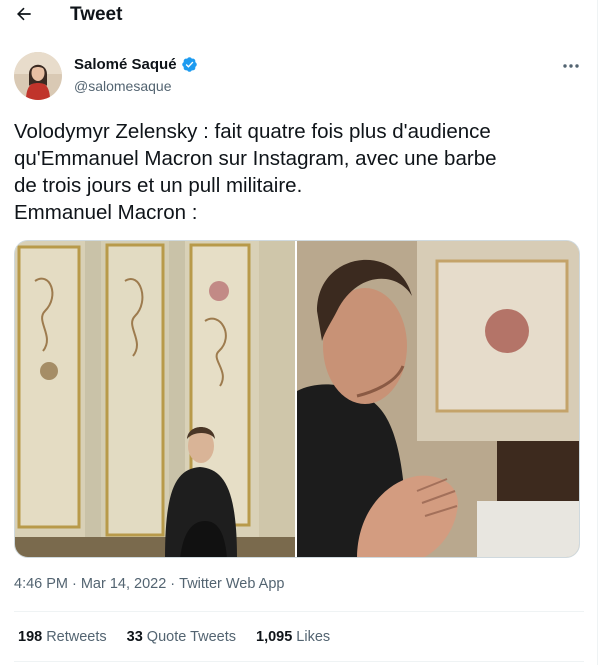 The width and height of the screenshot is (610, 665). I want to click on user-handle: @salomesaque, so click(123, 86).